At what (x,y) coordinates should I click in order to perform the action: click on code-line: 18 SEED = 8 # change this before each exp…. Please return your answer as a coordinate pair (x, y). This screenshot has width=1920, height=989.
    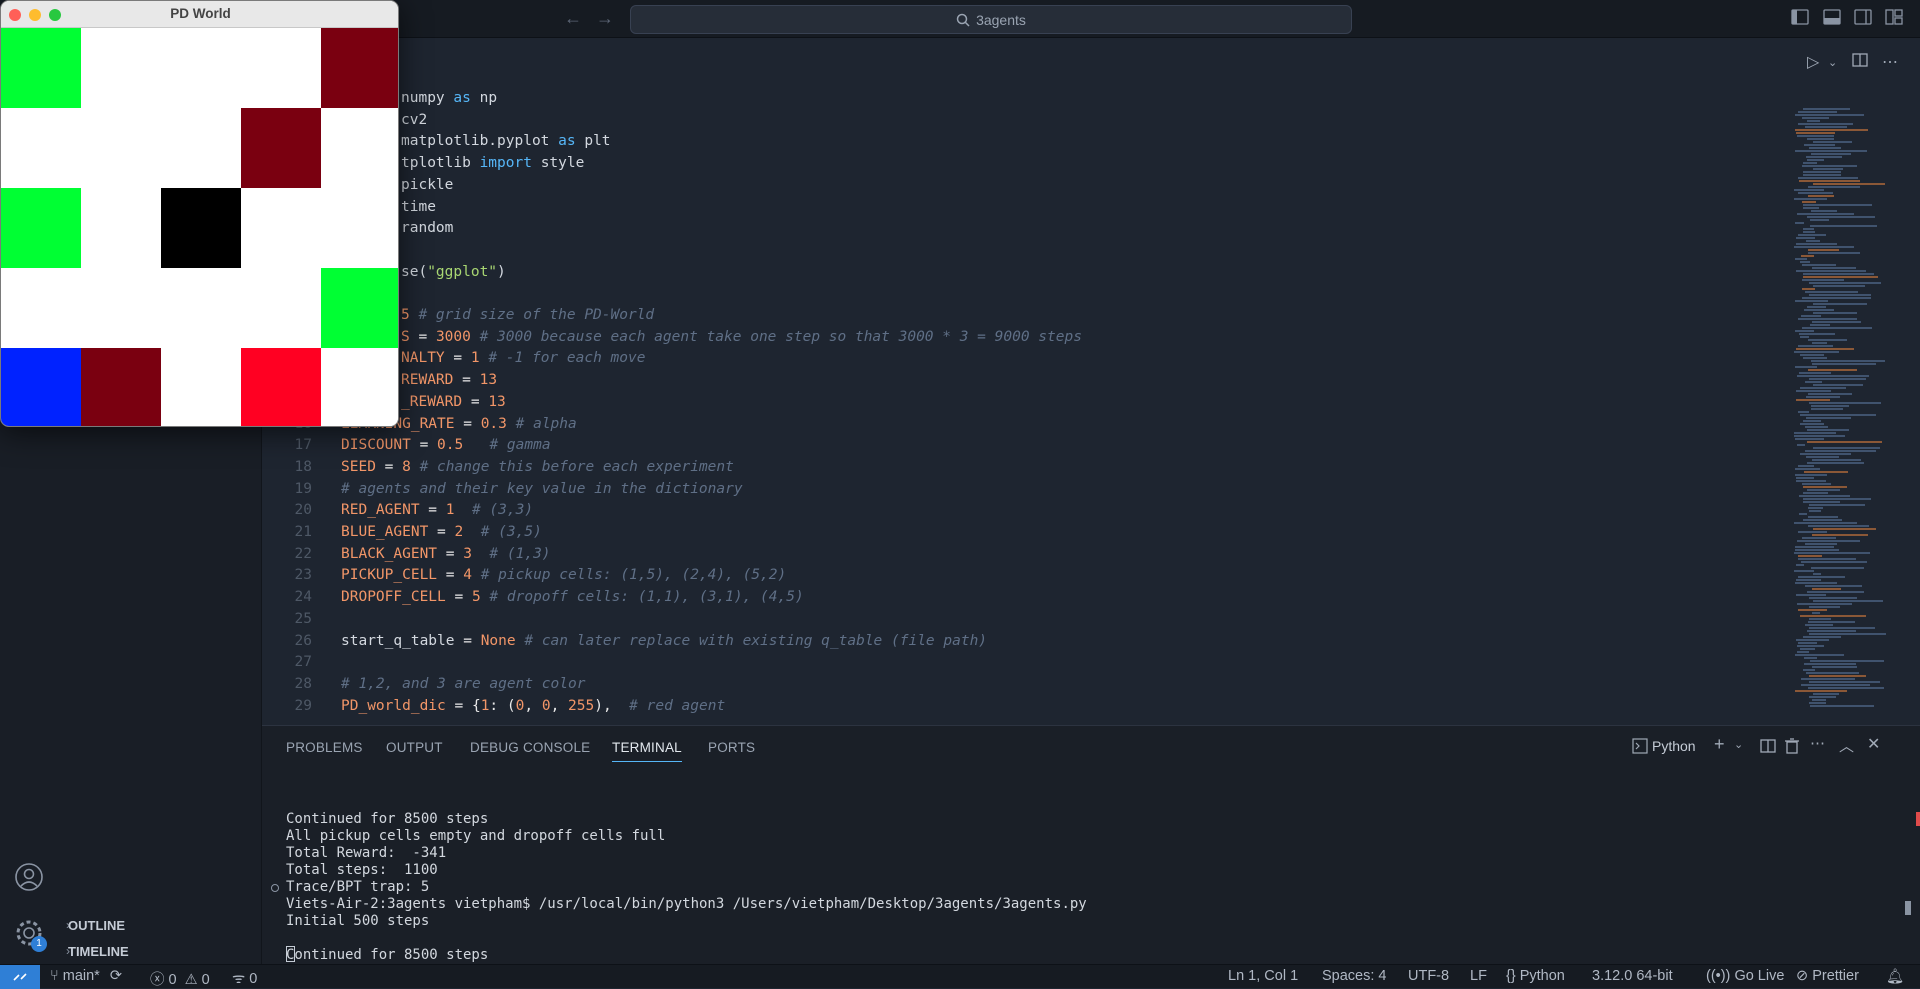
    Looking at the image, I should click on (1028, 468).